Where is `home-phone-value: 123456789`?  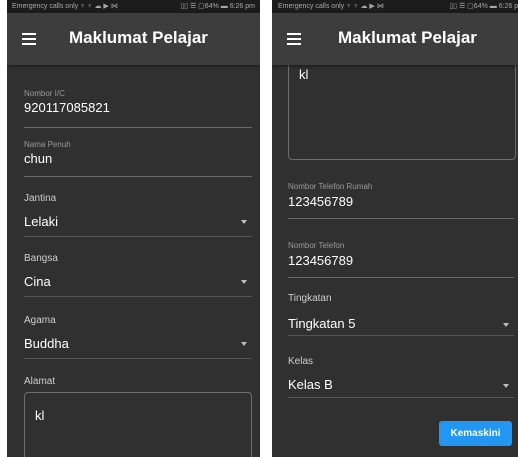
home-phone-value: 123456789 is located at coordinates (321, 201).